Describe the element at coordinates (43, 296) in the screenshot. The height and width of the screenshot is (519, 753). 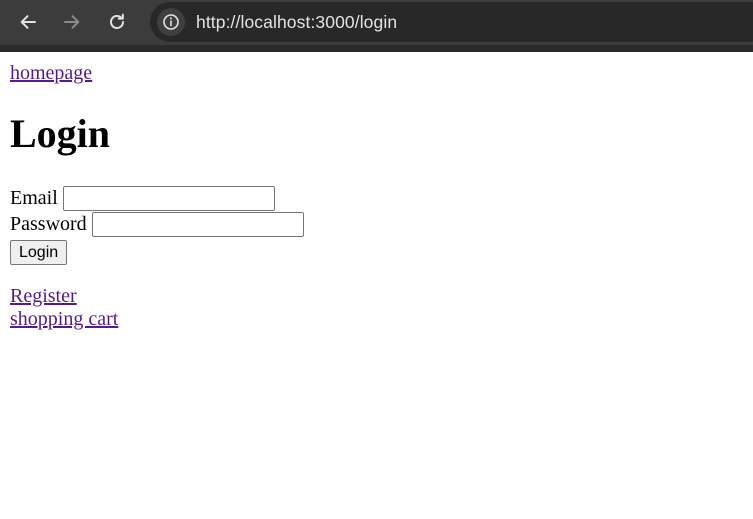
I see `register-link: Register` at that location.